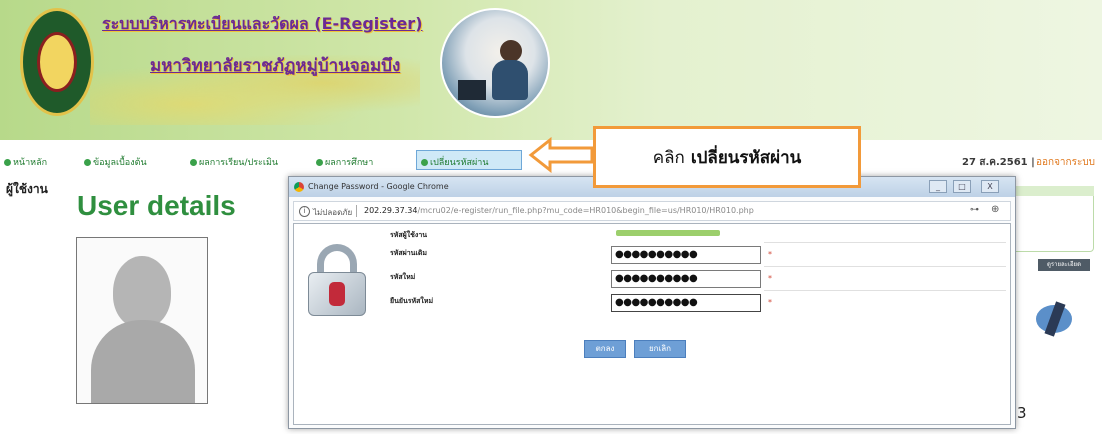  Describe the element at coordinates (25, 162) in the screenshot. I see `nav-item-home: หน้าหลัก` at that location.